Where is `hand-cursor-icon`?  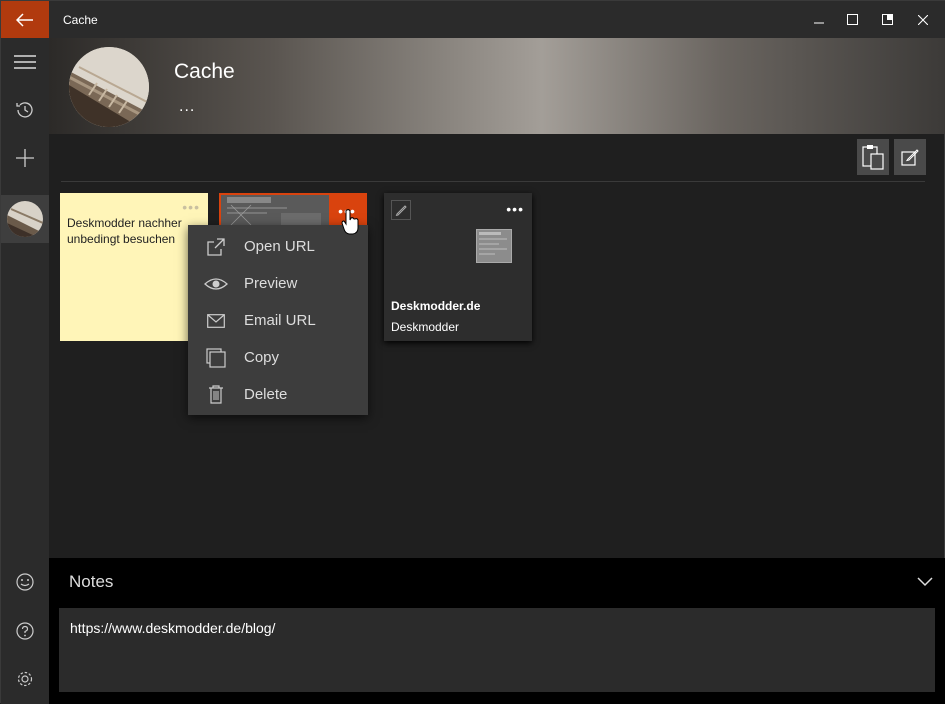 hand-cursor-icon is located at coordinates (350, 222).